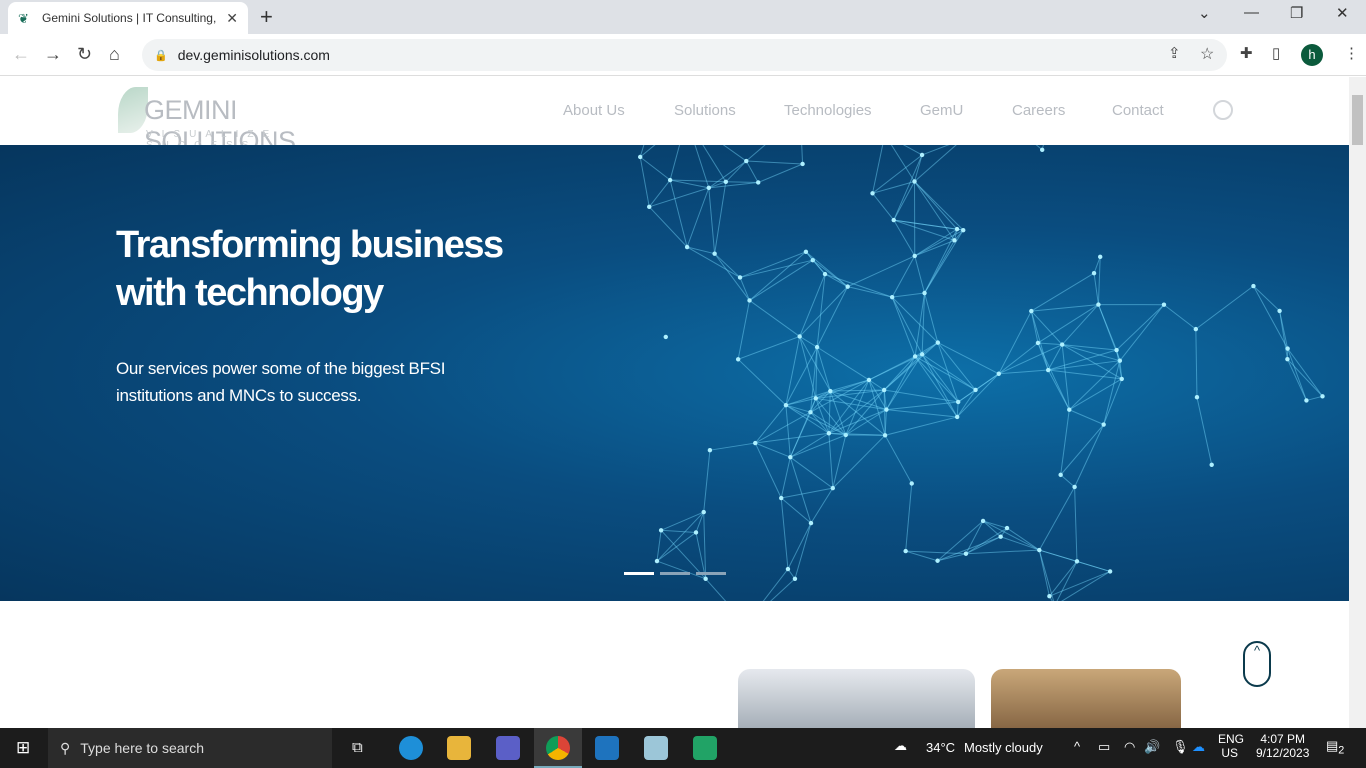 The height and width of the screenshot is (768, 1366). I want to click on side-panel-icon: ▯, so click(1276, 53).